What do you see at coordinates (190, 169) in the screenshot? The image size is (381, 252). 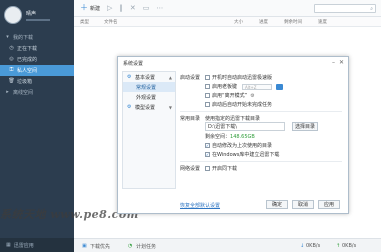 I see `network-section-label: 网络设置` at bounding box center [190, 169].